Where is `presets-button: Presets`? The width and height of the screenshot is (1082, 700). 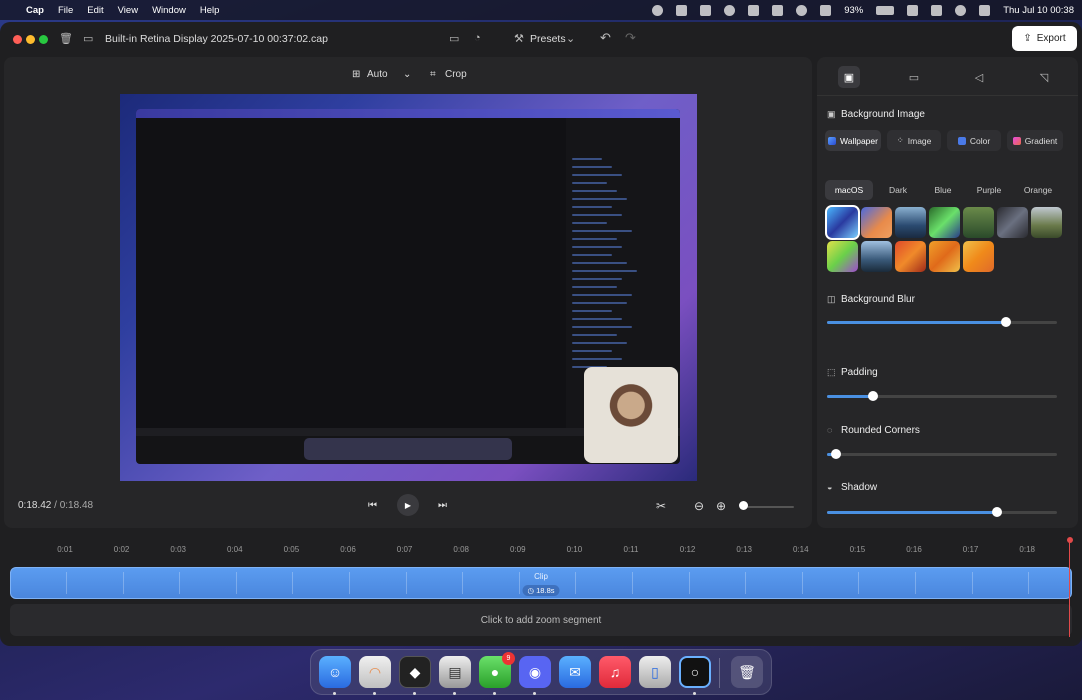 presets-button: Presets is located at coordinates (548, 39).